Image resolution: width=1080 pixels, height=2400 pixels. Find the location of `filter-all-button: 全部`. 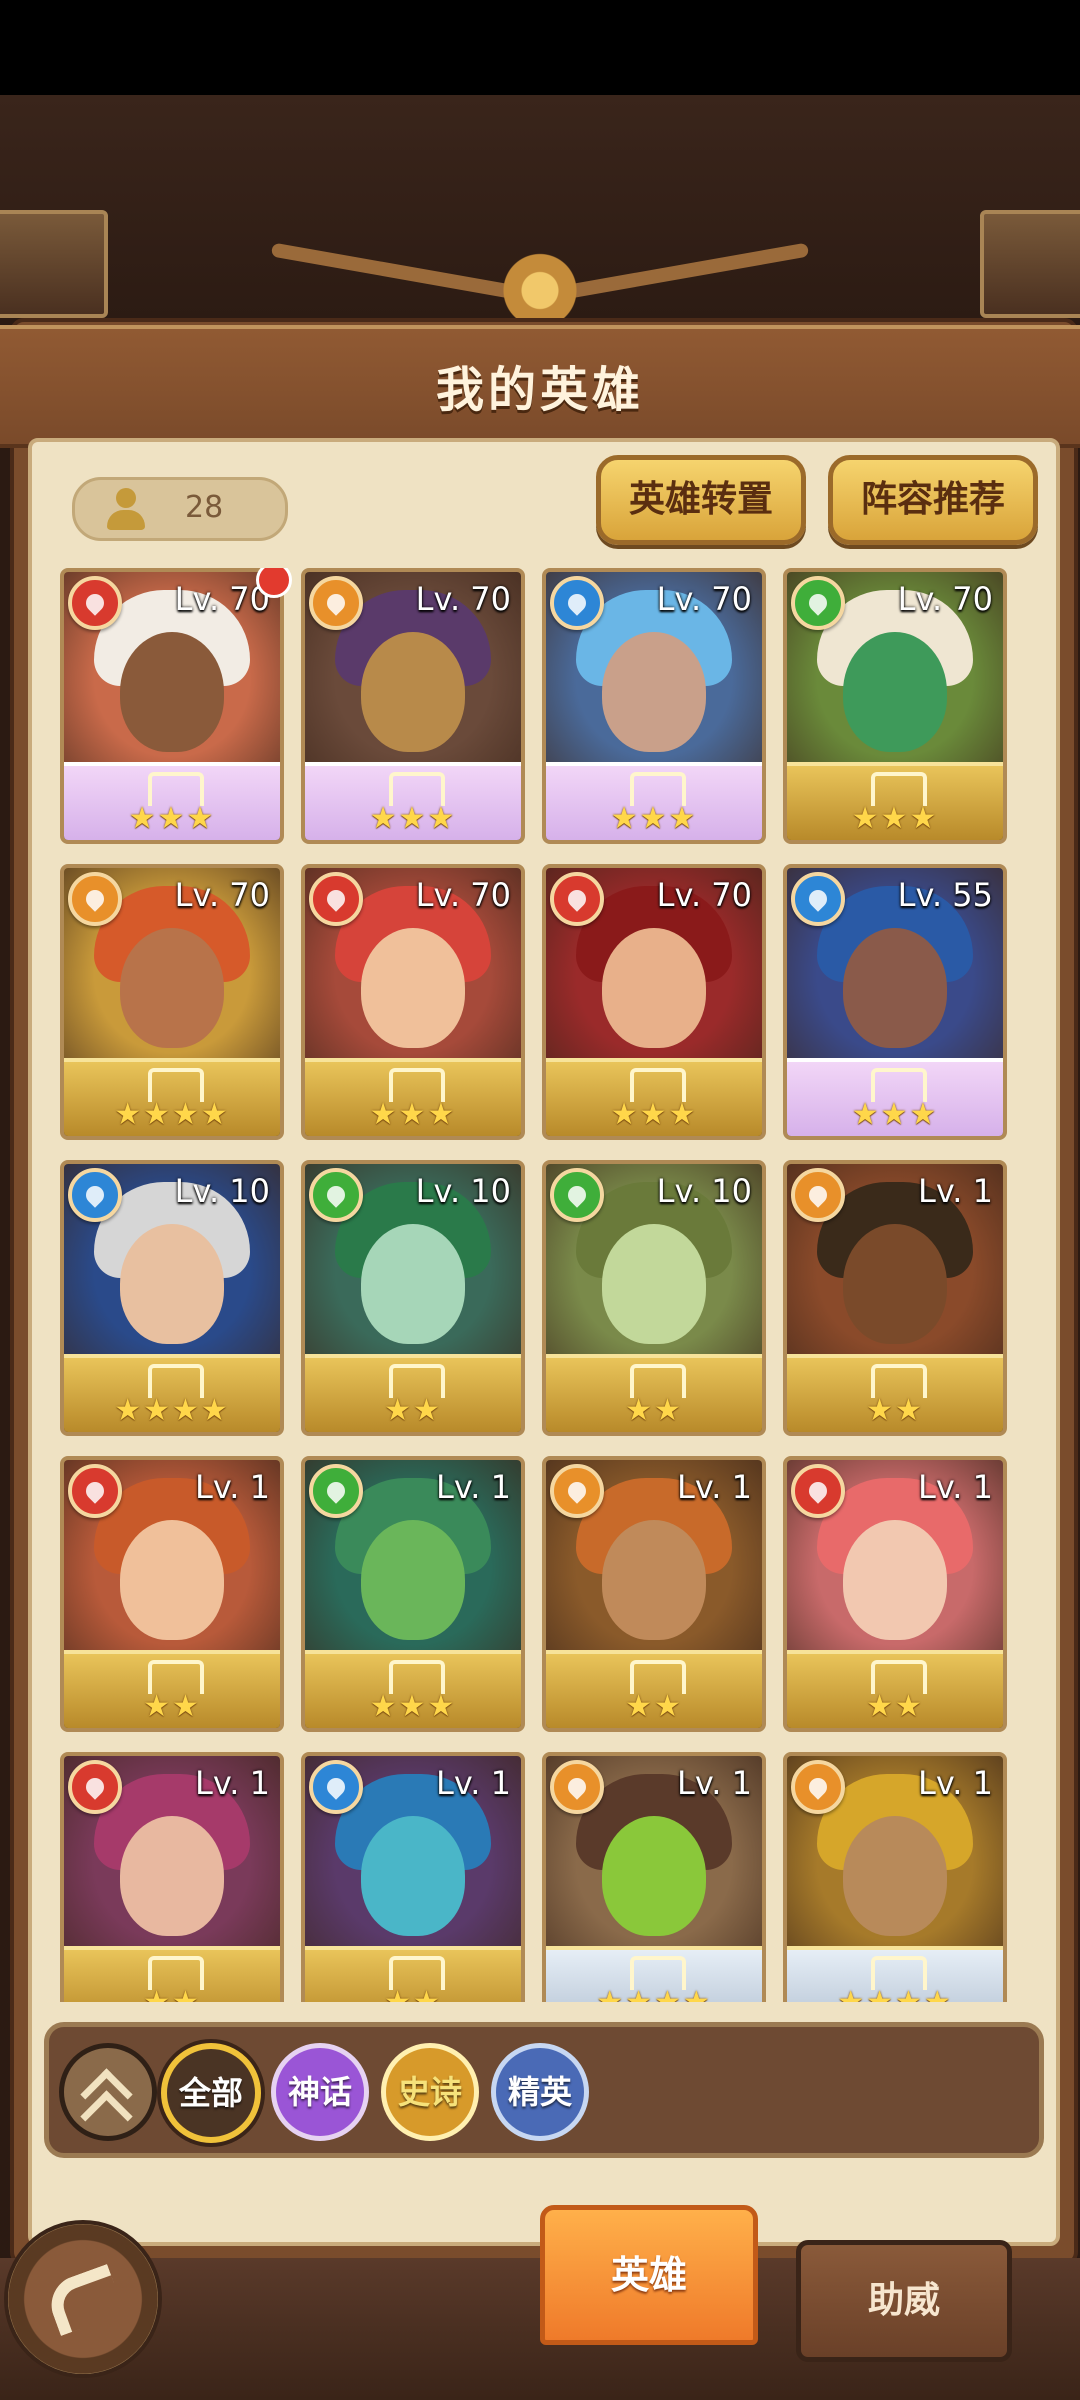

filter-all-button: 全部 is located at coordinates (211, 2093).